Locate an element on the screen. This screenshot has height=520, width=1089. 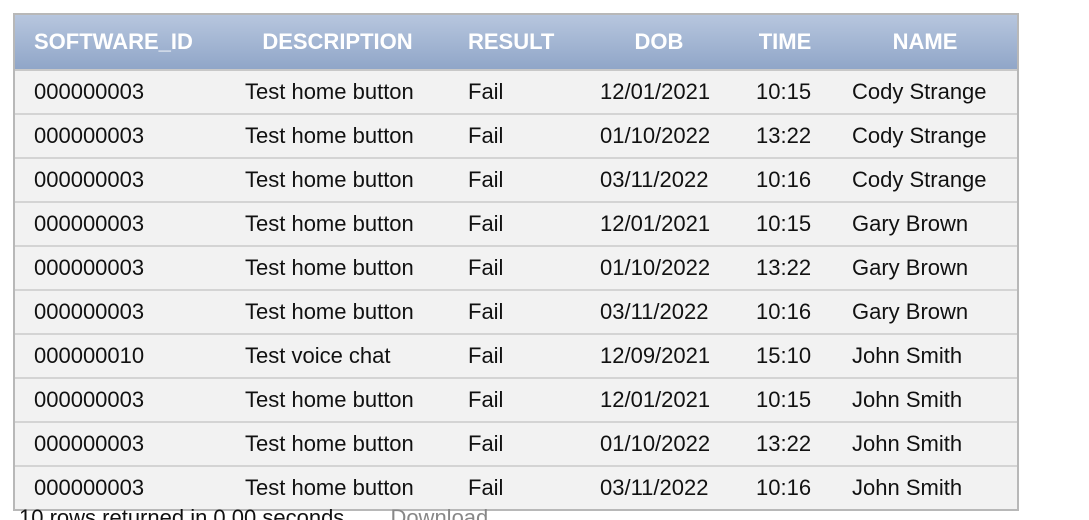
column-header-software-id: SOFTWARE_ID is located at coordinates (113, 41).